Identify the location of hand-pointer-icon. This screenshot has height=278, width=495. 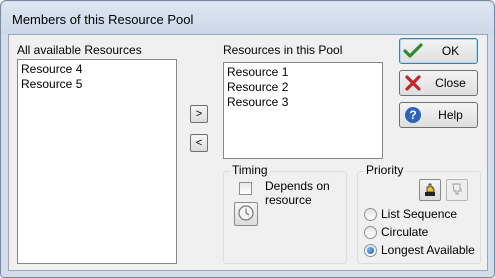
(430, 190).